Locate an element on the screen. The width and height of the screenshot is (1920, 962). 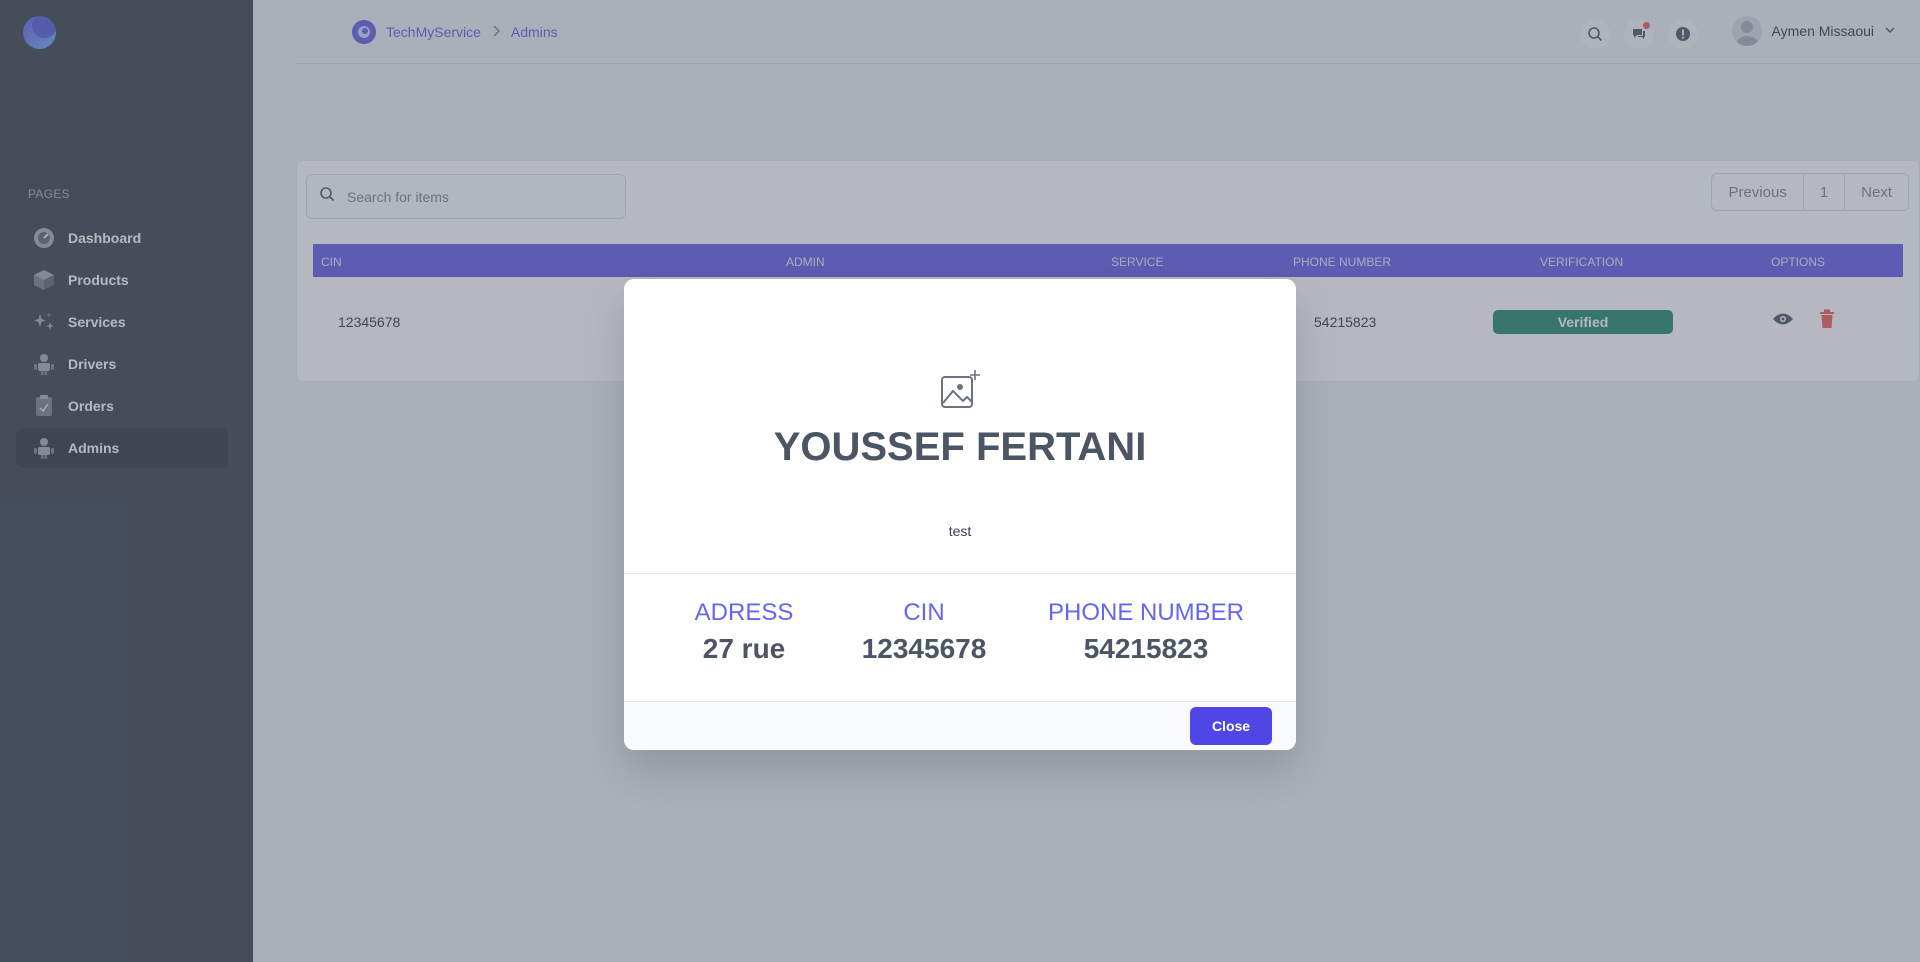
stat-value: 54215823 is located at coordinates (1146, 648).